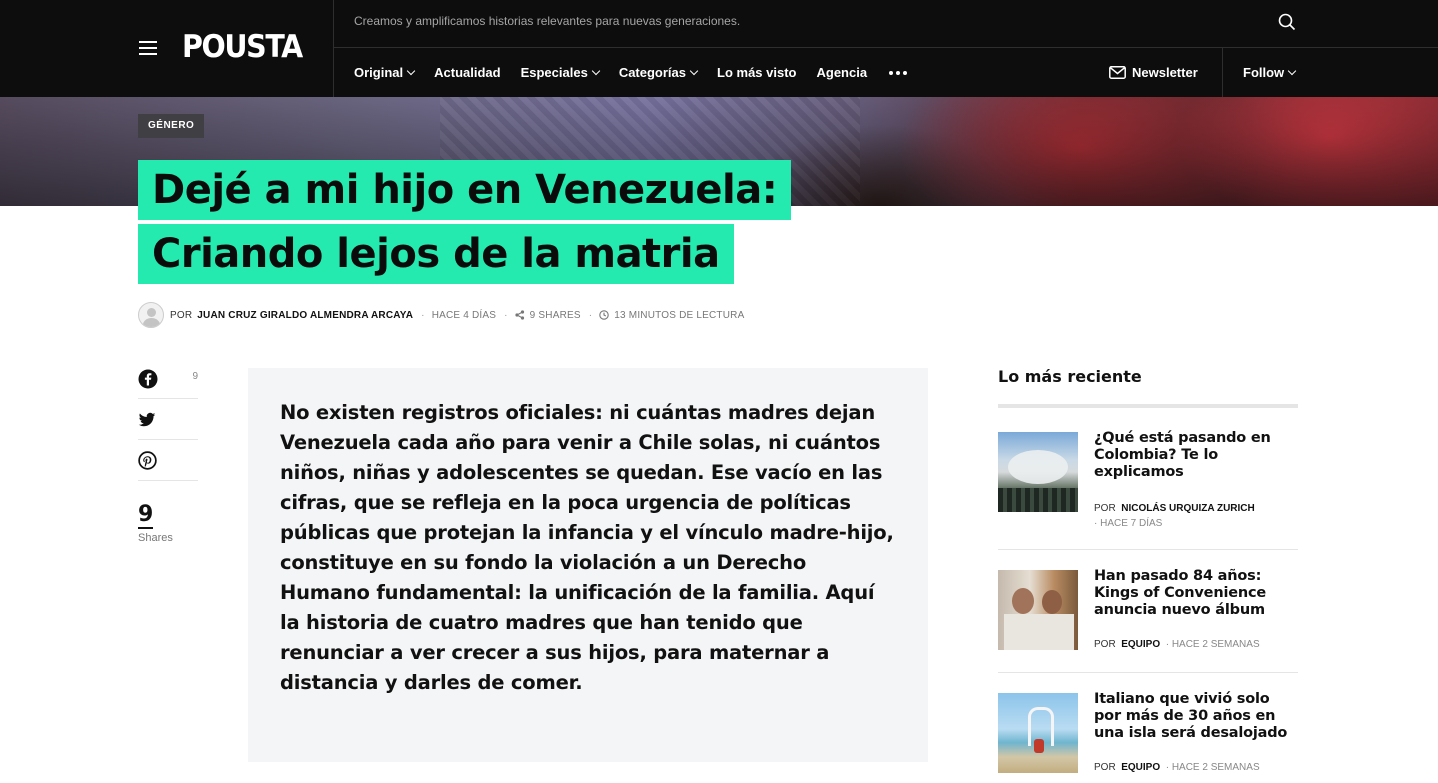 The height and width of the screenshot is (783, 1438). What do you see at coordinates (1117, 72) in the screenshot?
I see `envelope-icon` at bounding box center [1117, 72].